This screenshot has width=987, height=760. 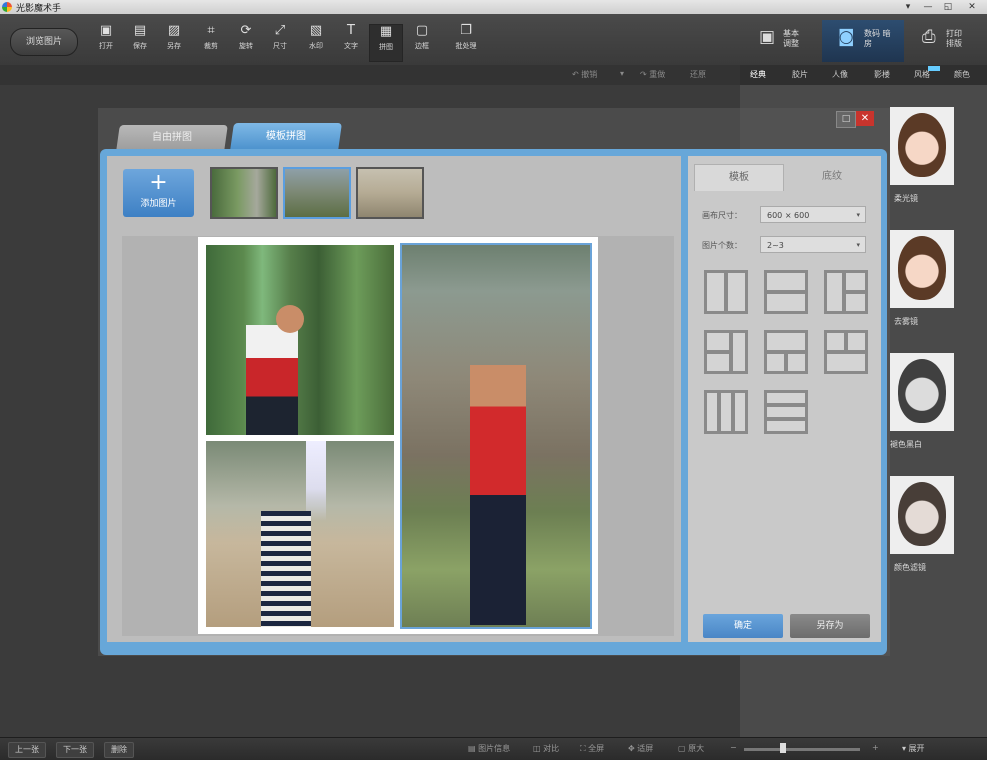 I want to click on text-icon: T, so click(x=351, y=30).